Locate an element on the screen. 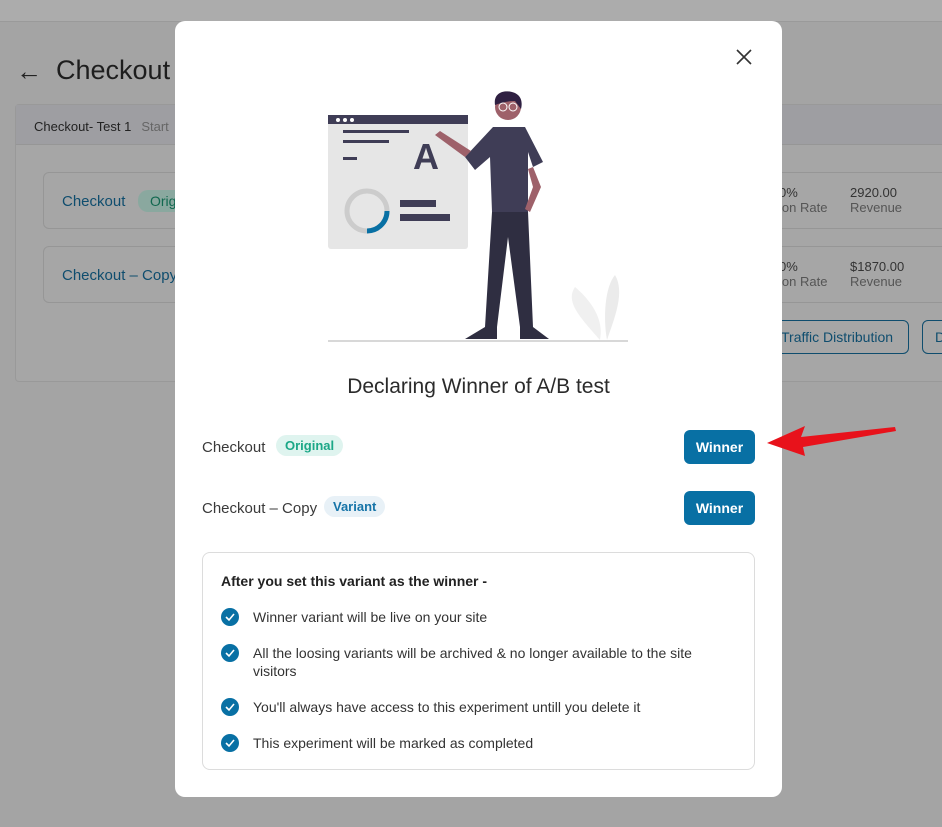  test-name: Checkout- Test 1 is located at coordinates (83, 126).